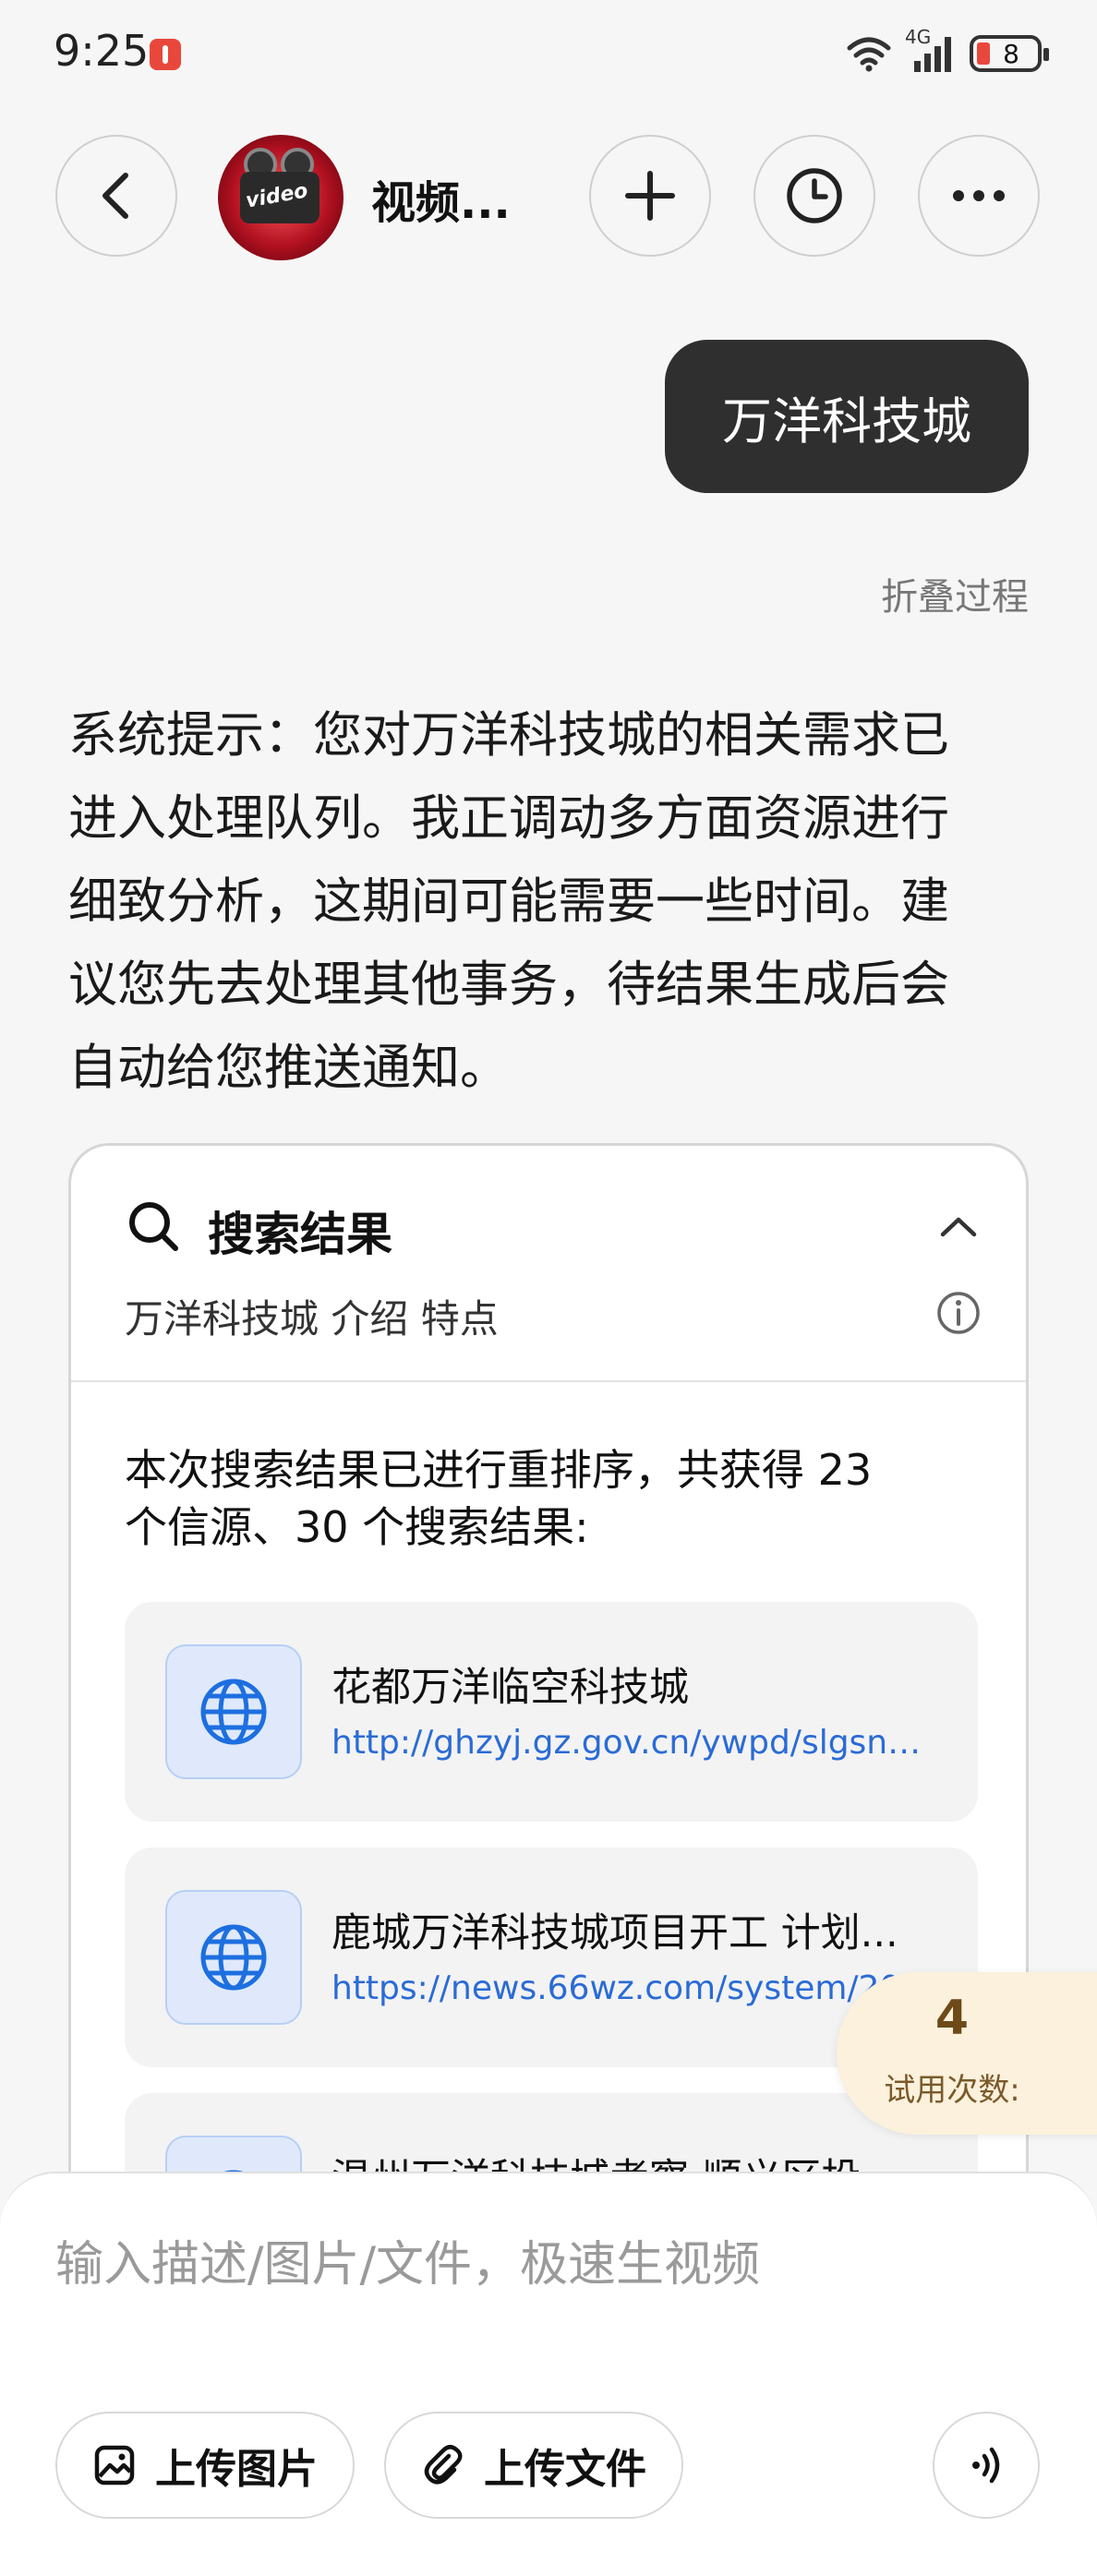 The height and width of the screenshot is (2576, 1097). I want to click on search-summary: 本次搜索结果已进行重排序，共获得 23 个信源、30 个搜索结果:, so click(568, 1498).